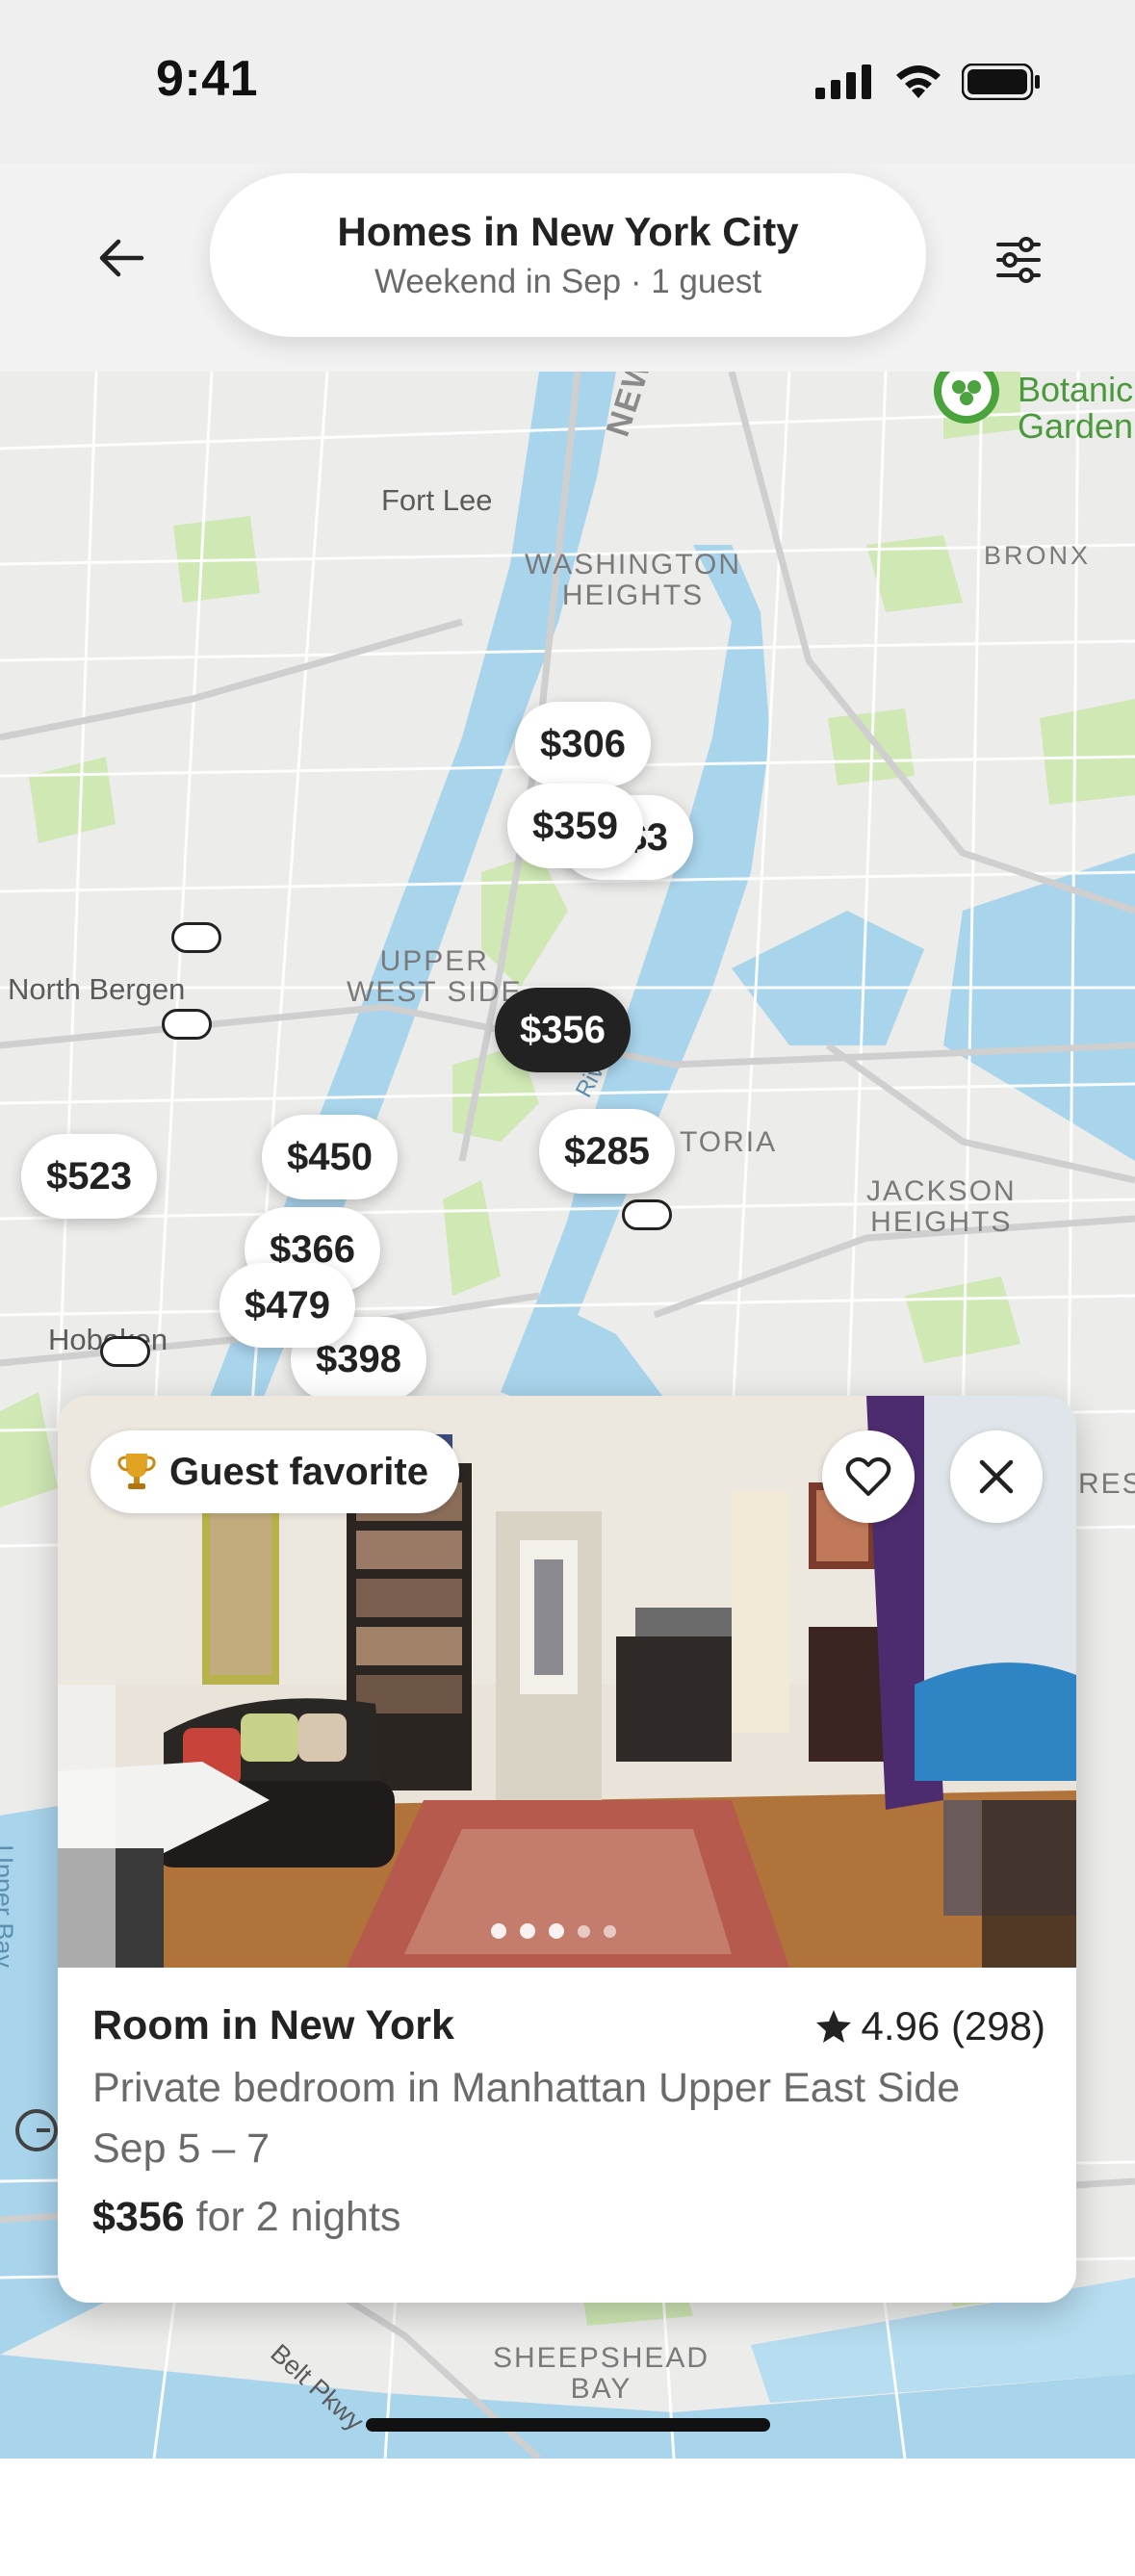 This screenshot has width=1135, height=2576. I want to click on map-label-fort-lee: Fort Lee, so click(437, 500).